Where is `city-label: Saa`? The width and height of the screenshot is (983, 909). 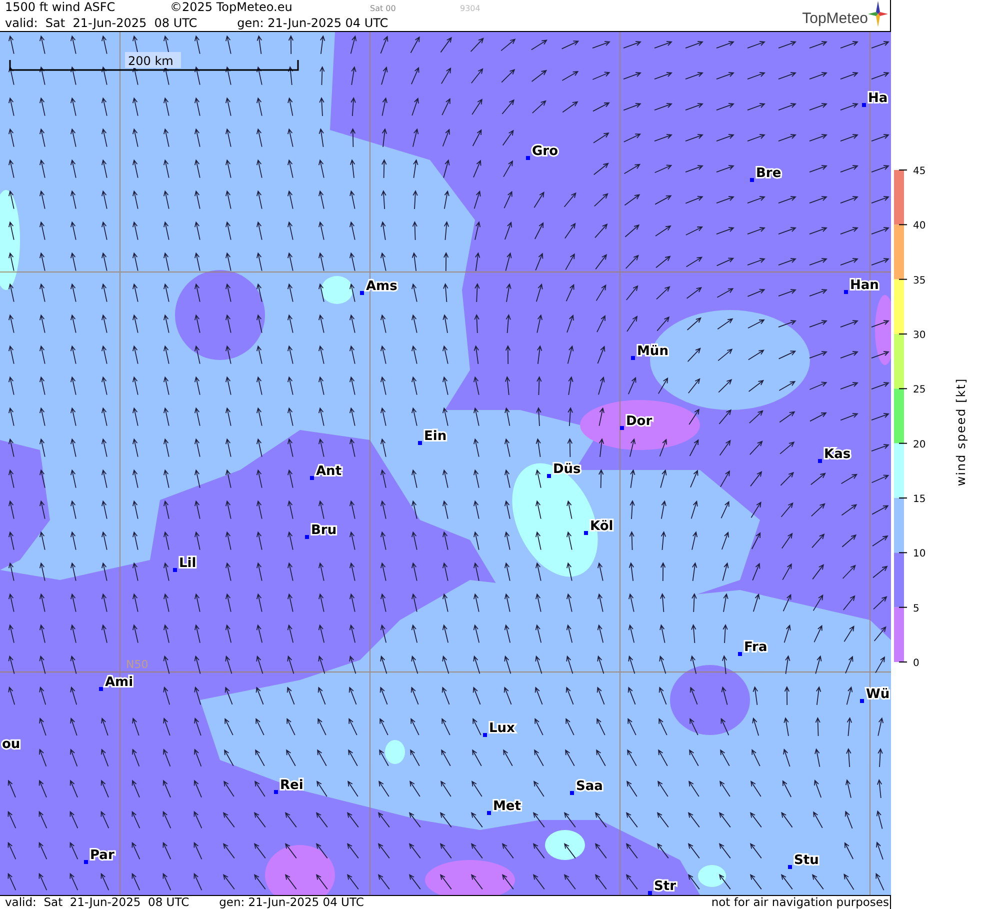 city-label: Saa is located at coordinates (589, 786).